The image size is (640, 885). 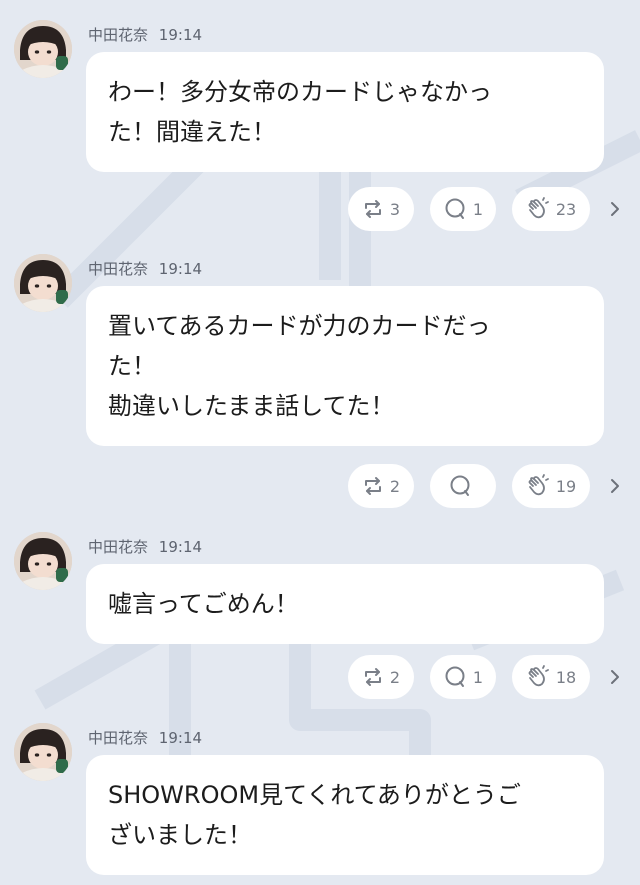 I want to click on clap-button: 23, so click(x=551, y=209).